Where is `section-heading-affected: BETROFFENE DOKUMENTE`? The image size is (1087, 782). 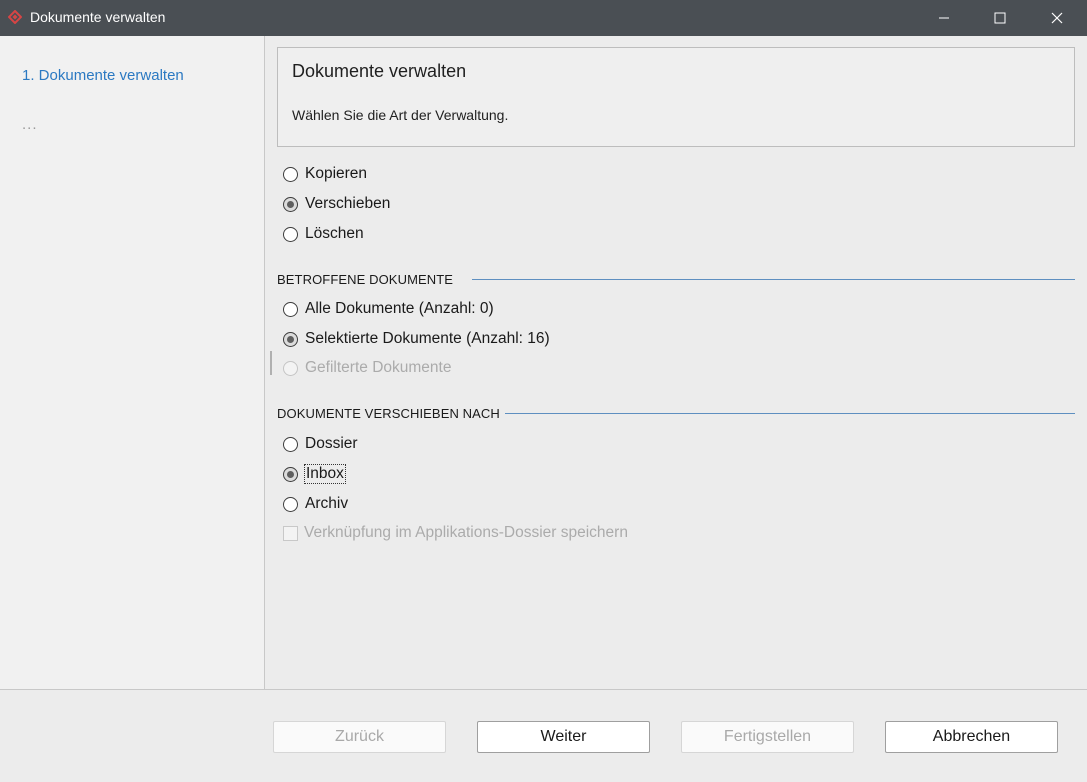 section-heading-affected: BETROFFENE DOKUMENTE is located at coordinates (365, 279).